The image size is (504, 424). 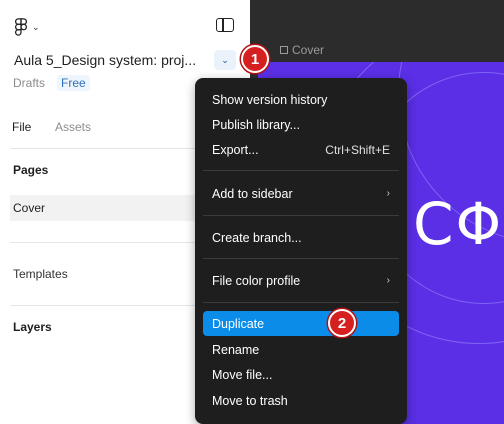 I want to click on file-location: Drafts, so click(x=29, y=83).